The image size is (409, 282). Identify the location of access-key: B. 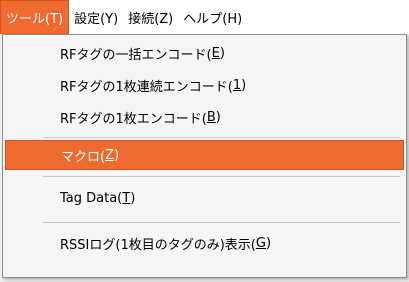
(211, 117).